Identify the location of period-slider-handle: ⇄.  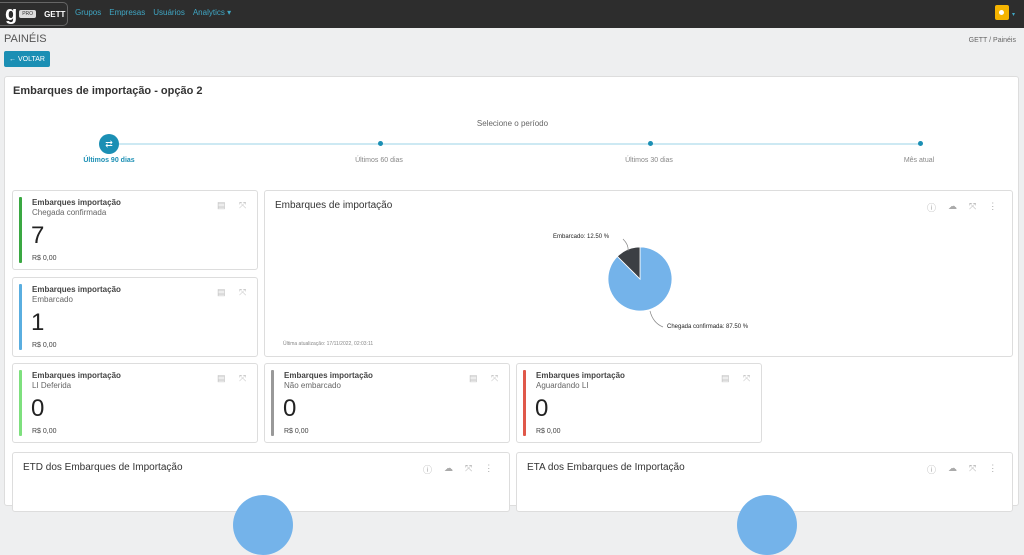
(109, 144).